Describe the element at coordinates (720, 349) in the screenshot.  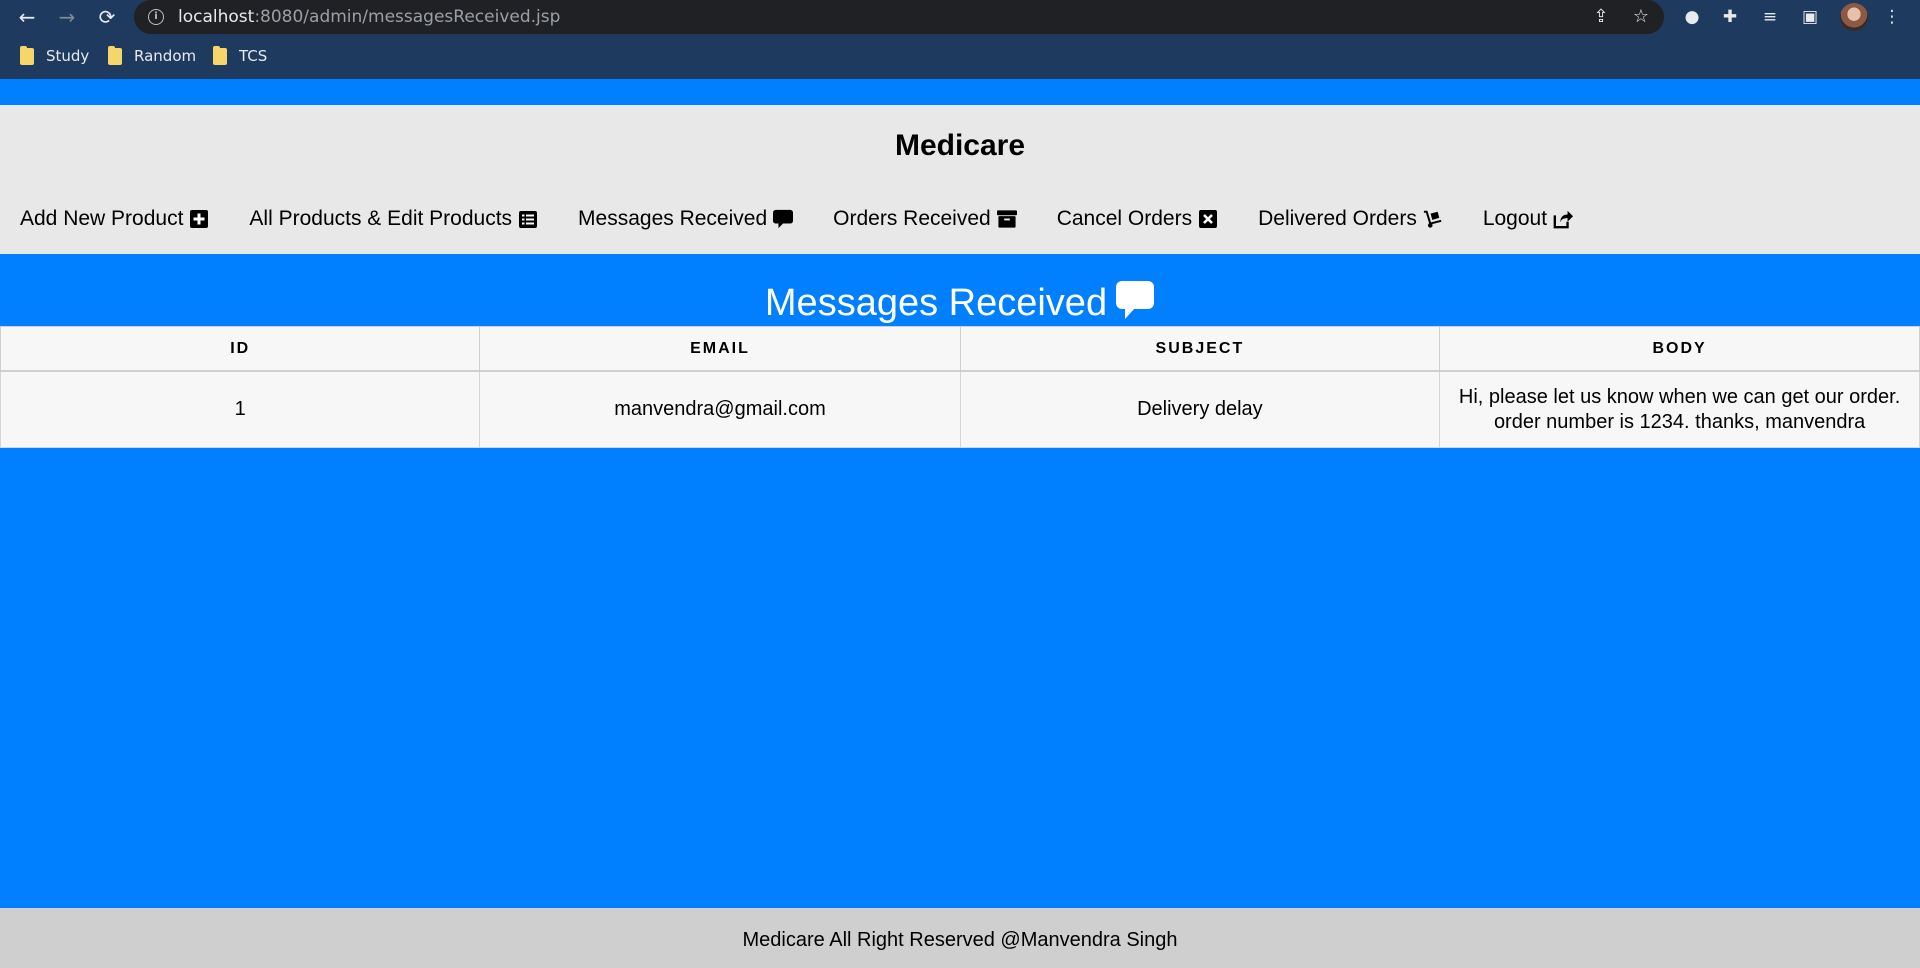
I see `column-header-email: EMAIL` at that location.